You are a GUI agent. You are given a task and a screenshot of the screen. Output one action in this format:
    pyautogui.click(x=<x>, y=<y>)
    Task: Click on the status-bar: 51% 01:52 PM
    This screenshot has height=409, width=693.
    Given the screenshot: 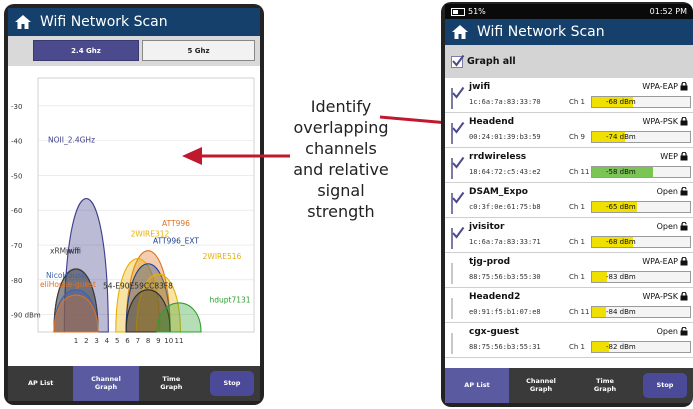 What is the action you would take?
    pyautogui.click(x=569, y=11)
    